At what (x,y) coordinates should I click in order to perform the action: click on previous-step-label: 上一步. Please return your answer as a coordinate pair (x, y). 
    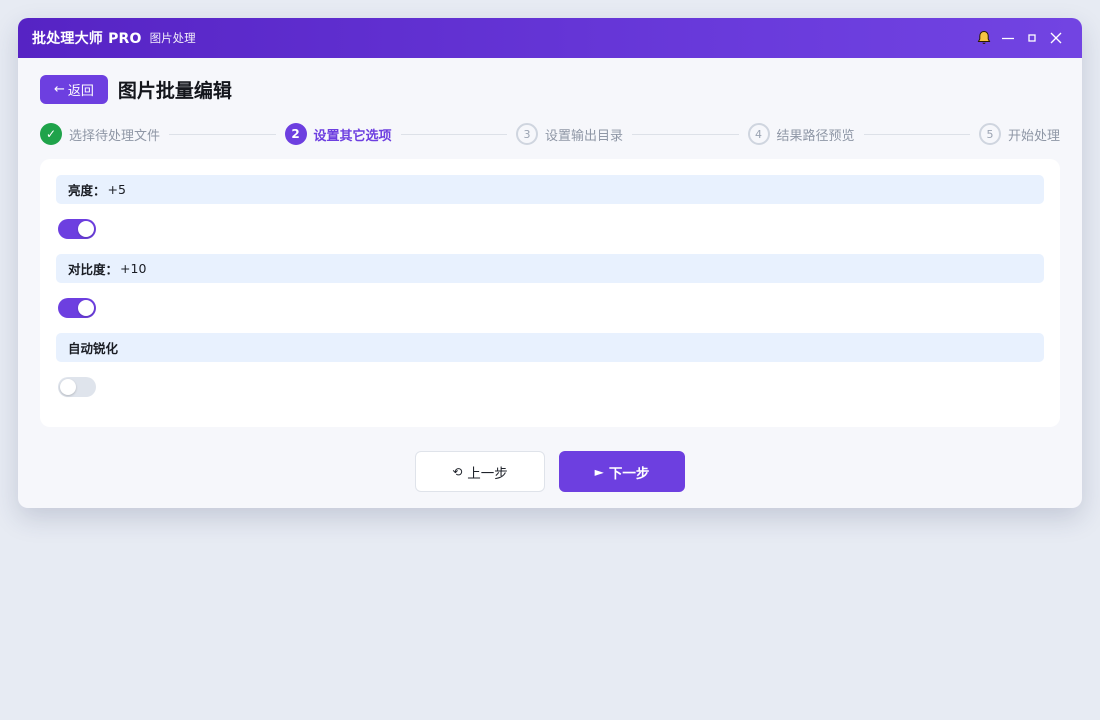
    Looking at the image, I should click on (487, 473).